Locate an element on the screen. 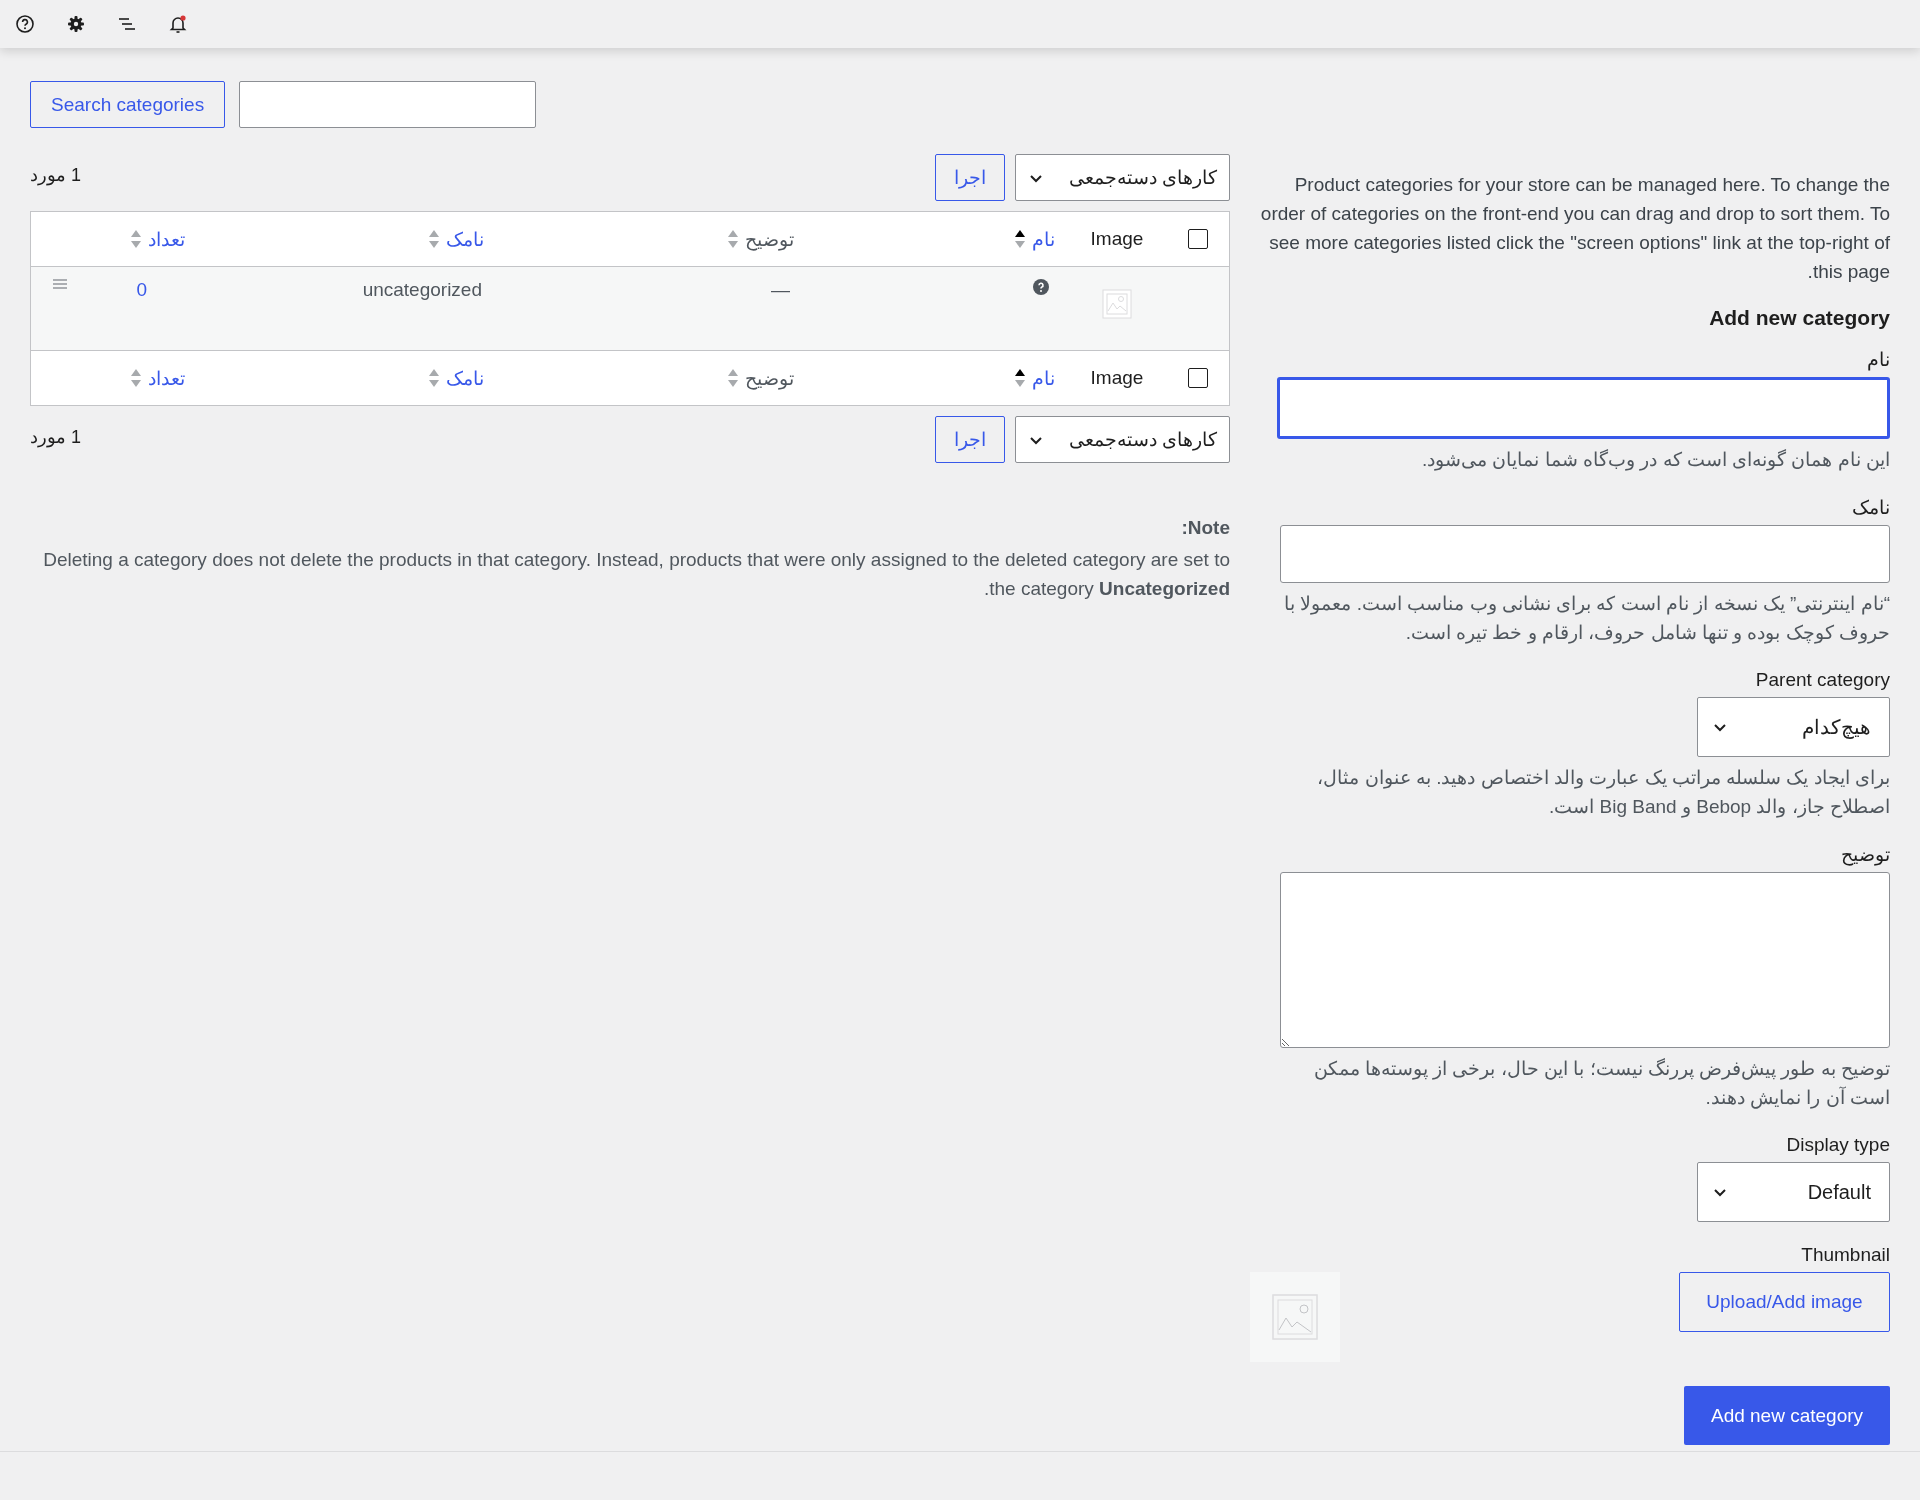 The image size is (1920, 1500). field-hint: این نام همان گونه‌ای است که در وب‌گاه شما نمایان می‌شود. is located at coordinates (1655, 460).